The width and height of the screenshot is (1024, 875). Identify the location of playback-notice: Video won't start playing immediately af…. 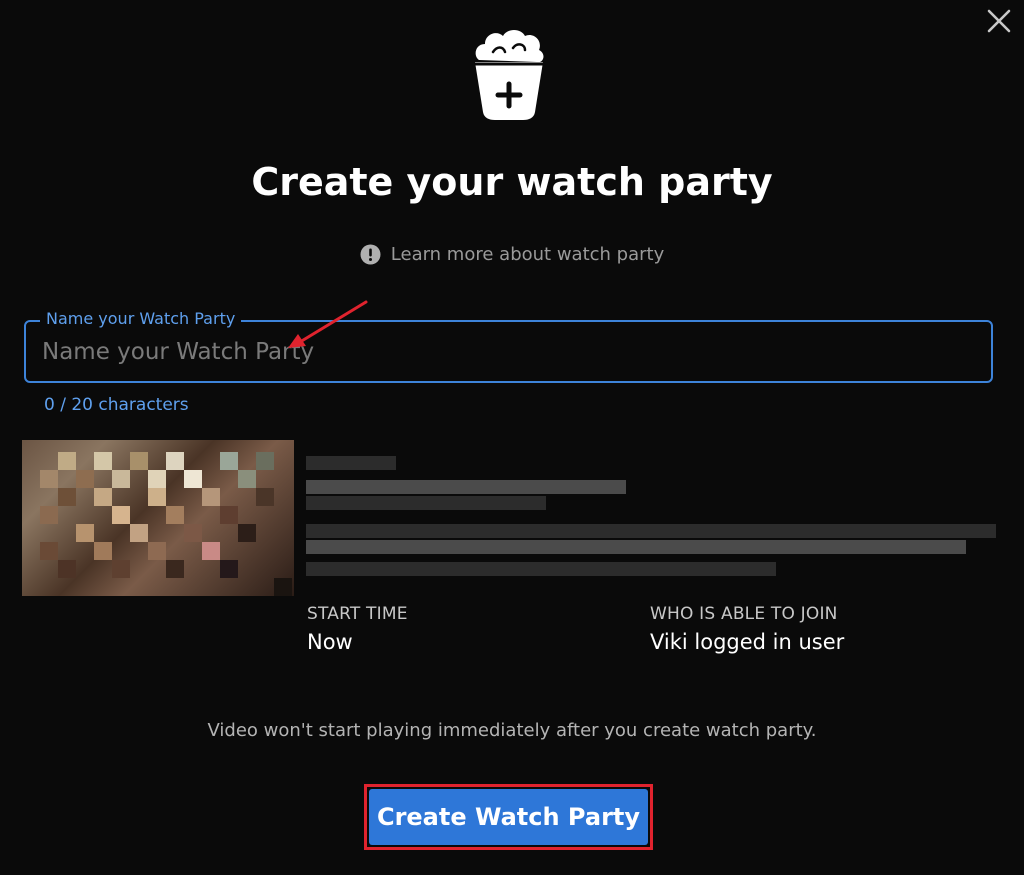
(512, 730).